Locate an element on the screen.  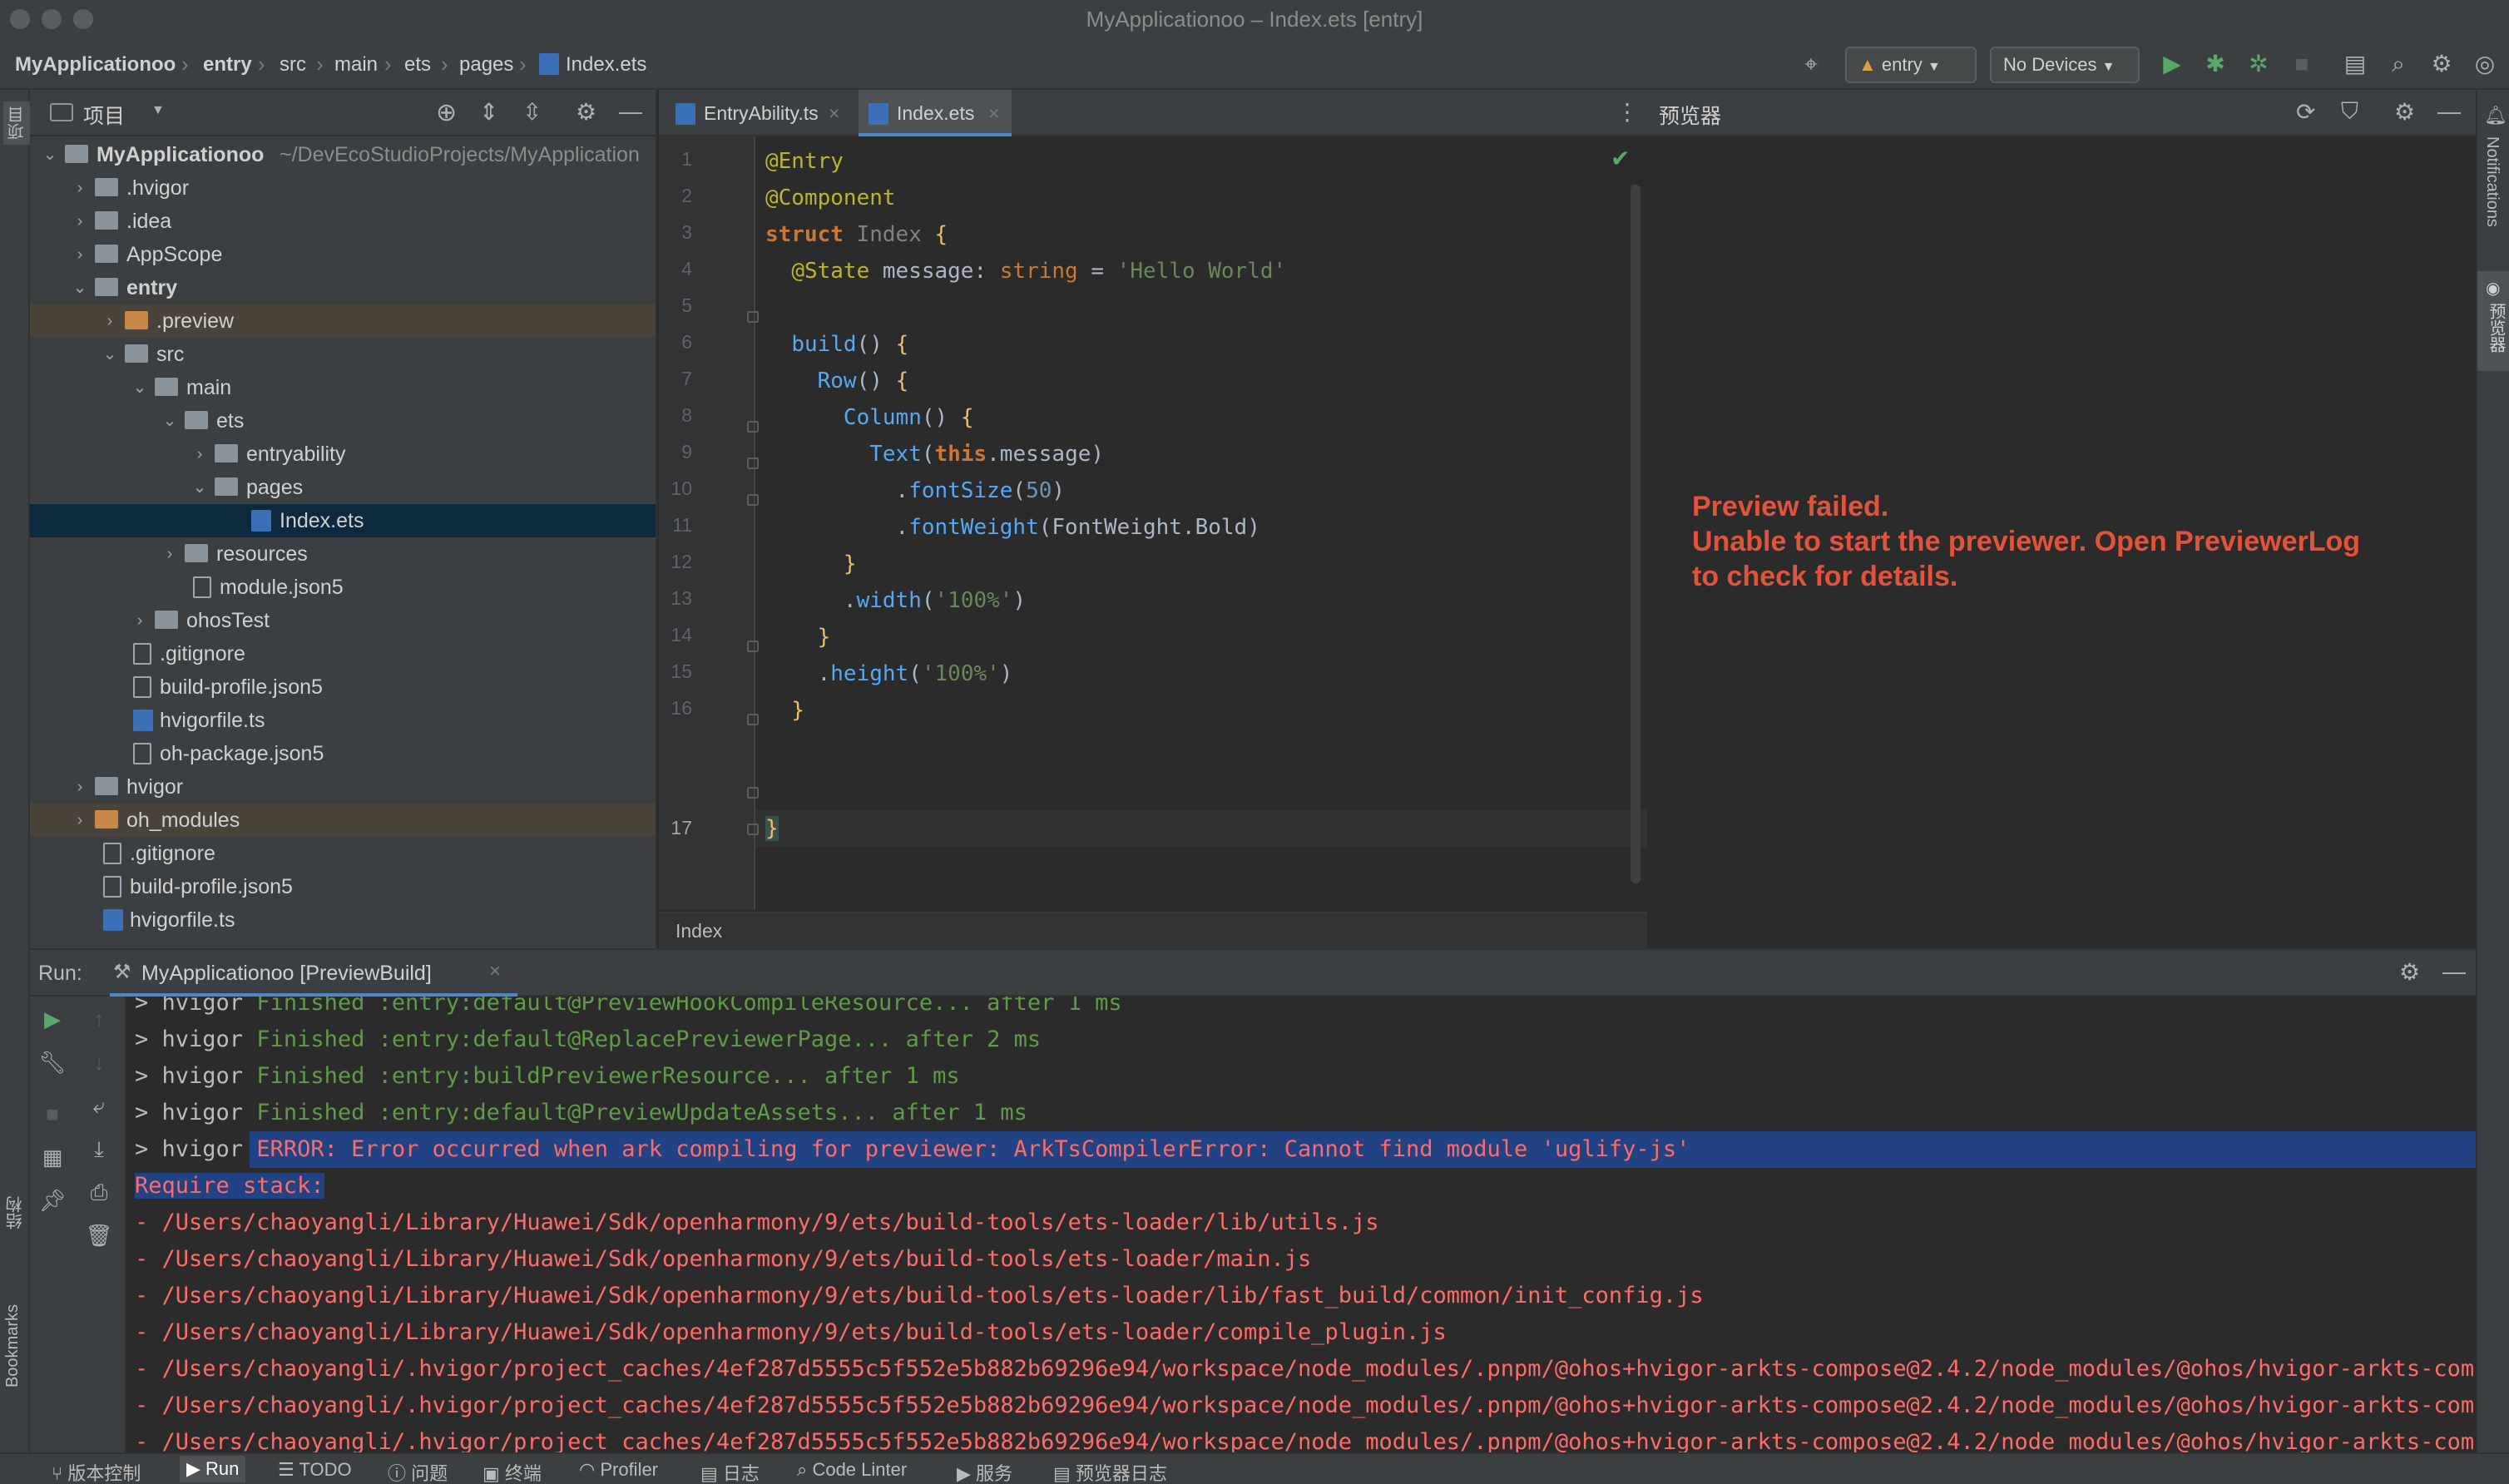
trash-icon: 🗑︎ is located at coordinates (99, 1235).